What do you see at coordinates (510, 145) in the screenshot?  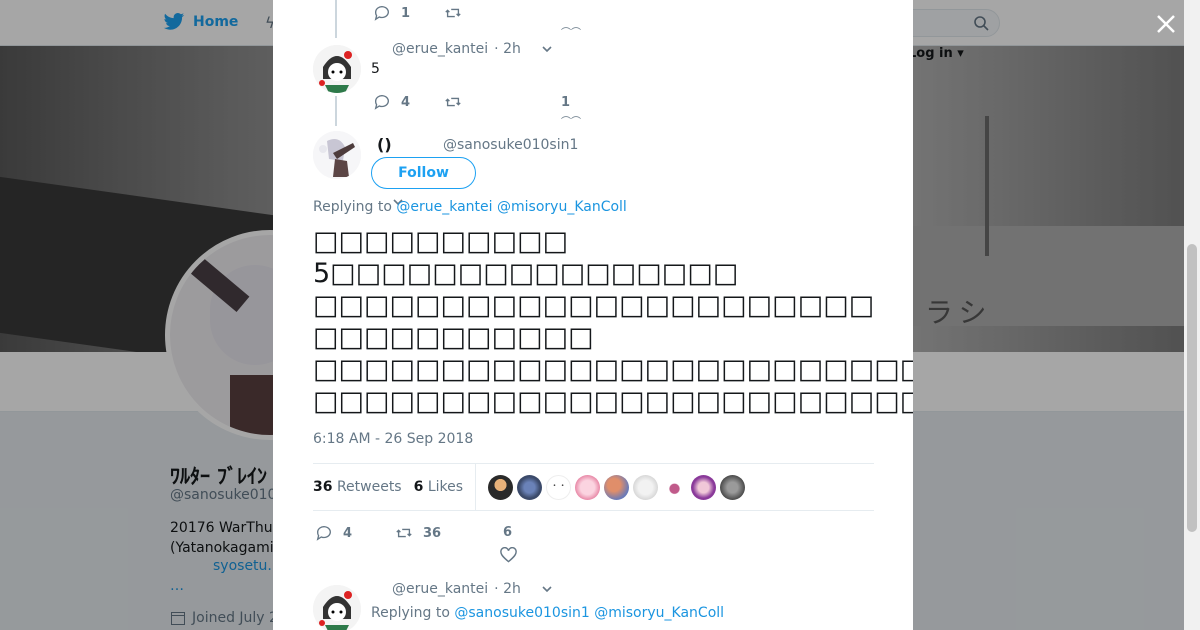 I see `tweet-author-handle: @sanosuke010sin1` at bounding box center [510, 145].